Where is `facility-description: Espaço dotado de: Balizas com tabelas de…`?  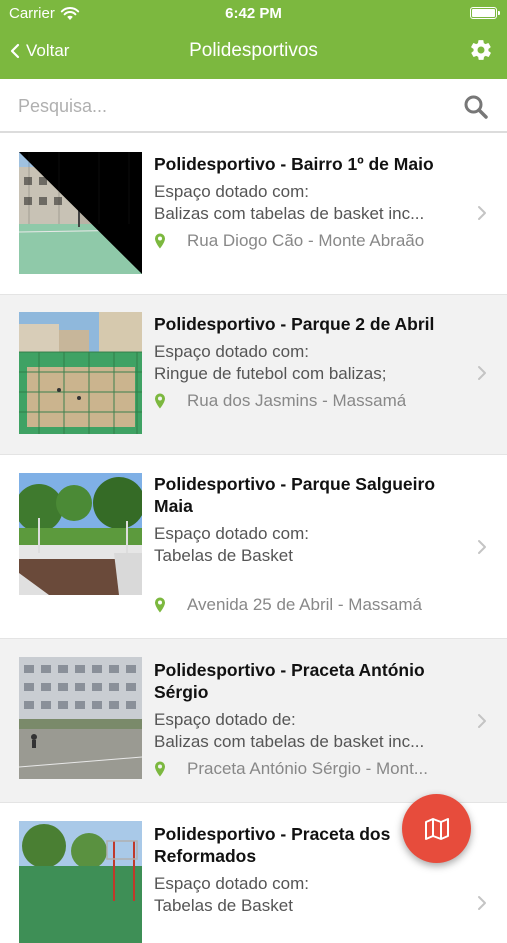 facility-description: Espaço dotado de: Balizas com tabelas de… is located at coordinates (304, 731).